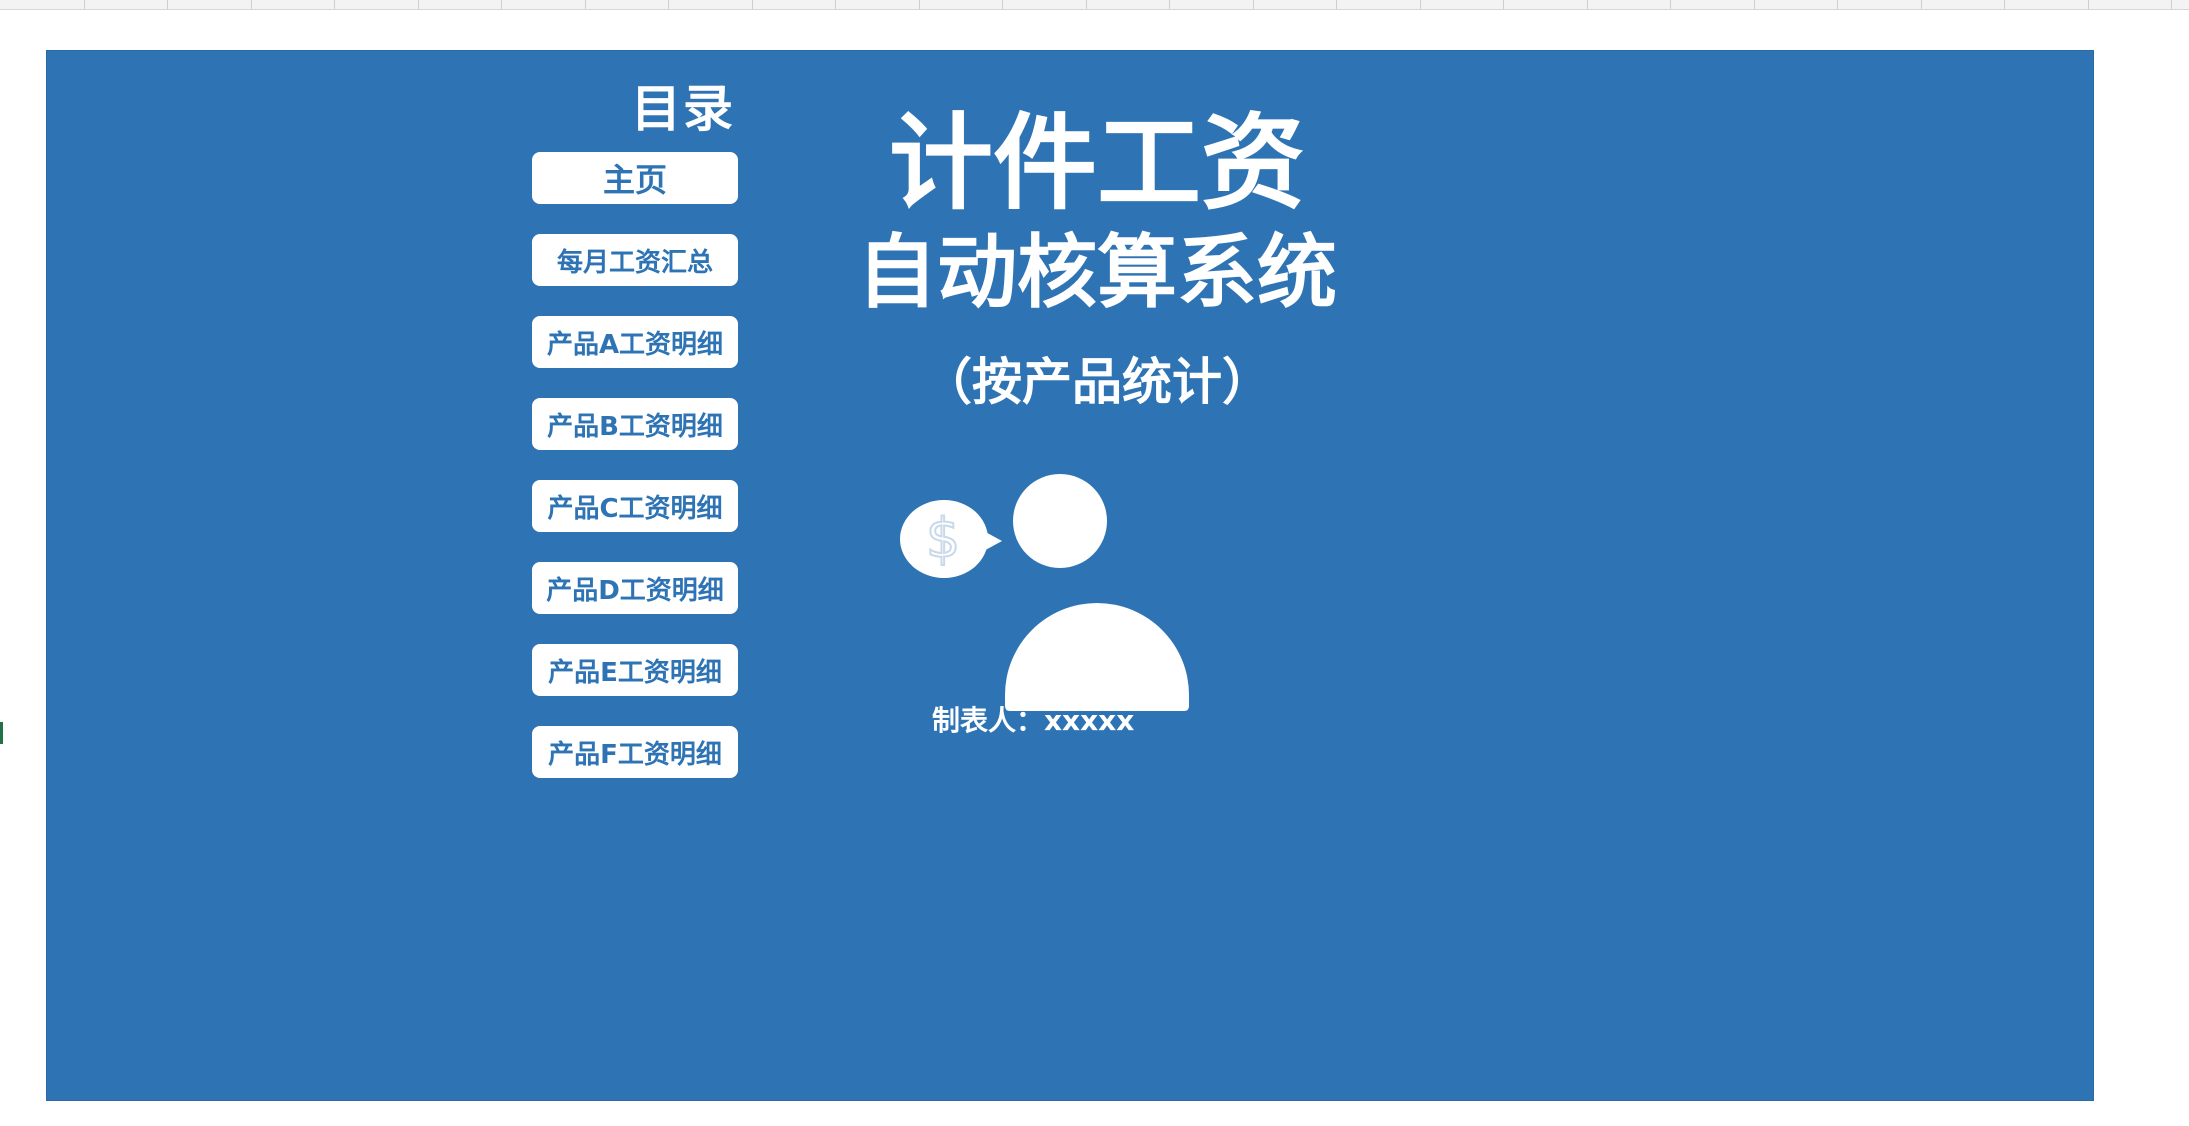  Describe the element at coordinates (635, 506) in the screenshot. I see `nav-button-product-c: 产品C工资明细` at that location.